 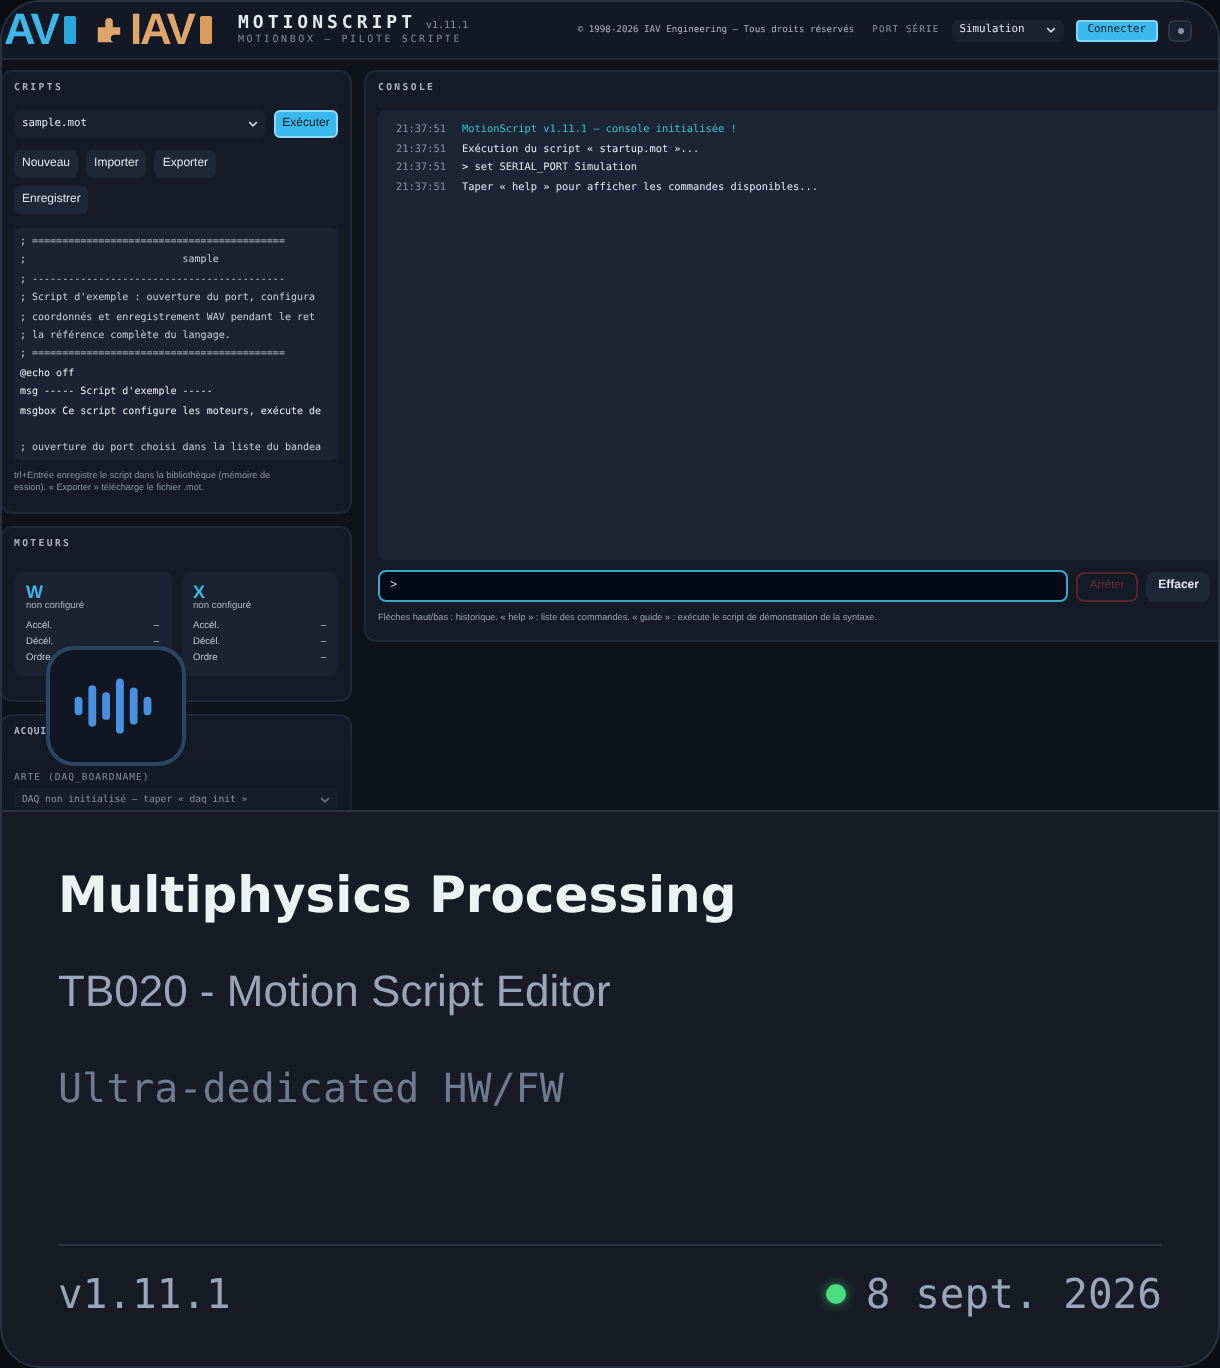 What do you see at coordinates (200, 592) in the screenshot?
I see `axis-label: X` at bounding box center [200, 592].